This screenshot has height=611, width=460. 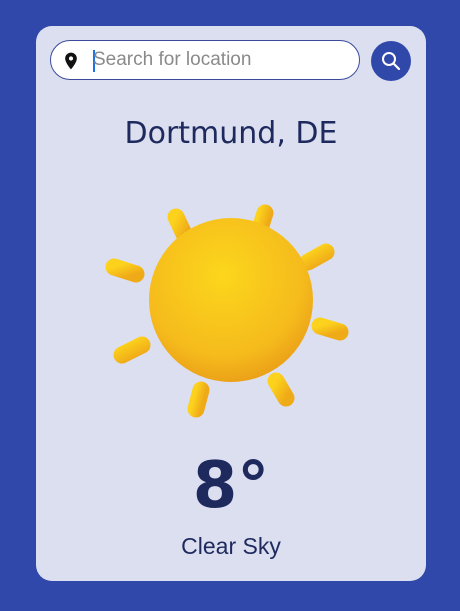 What do you see at coordinates (231, 546) in the screenshot?
I see `weather-condition: Clear Sky` at bounding box center [231, 546].